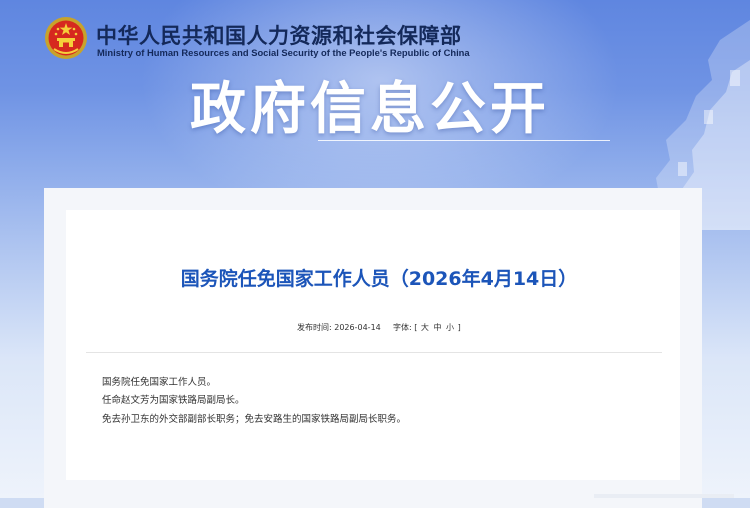 This screenshot has width=750, height=508. I want to click on publish-info: 发布时间: 2026-04-14, so click(339, 327).